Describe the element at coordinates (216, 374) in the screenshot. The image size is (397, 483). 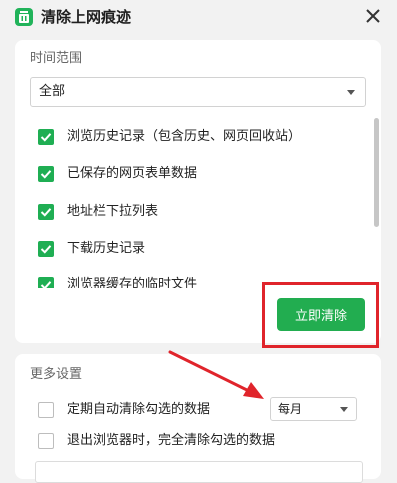
I see `annotation-arrow-icon` at that location.